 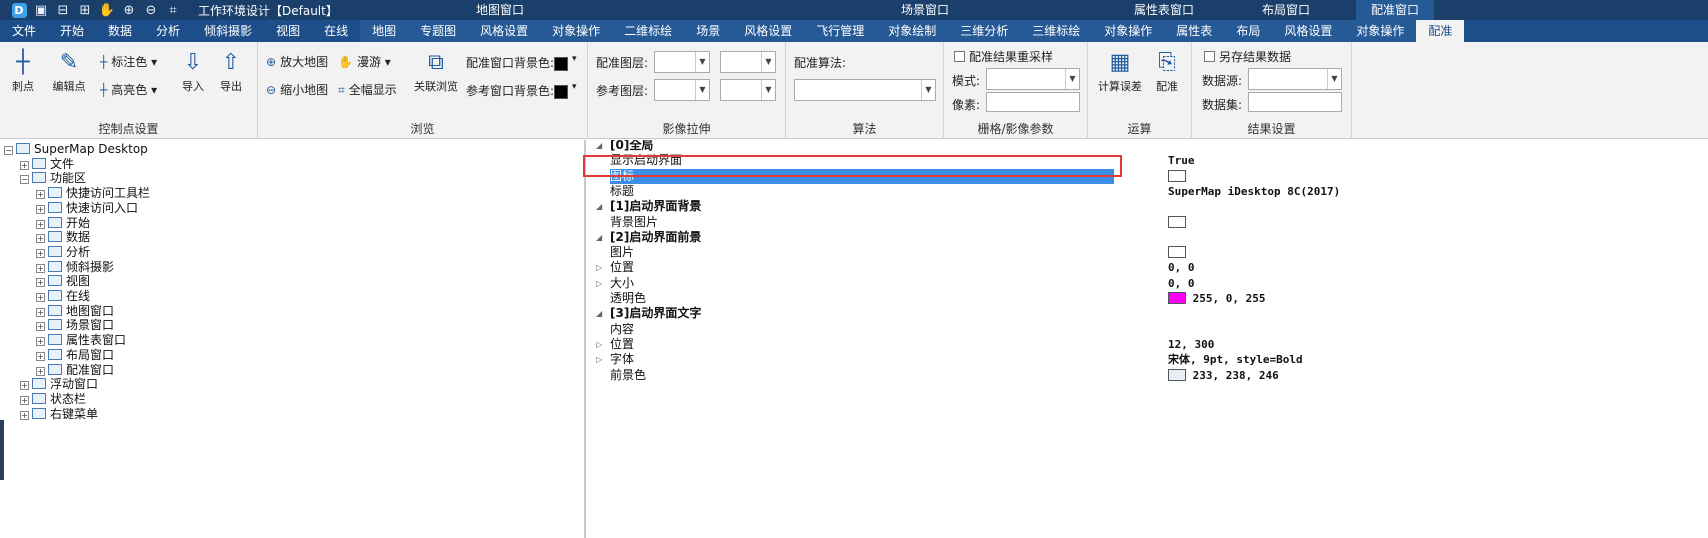 I want to click on tree-node: − SuperMap Desktop, so click(x=76, y=149).